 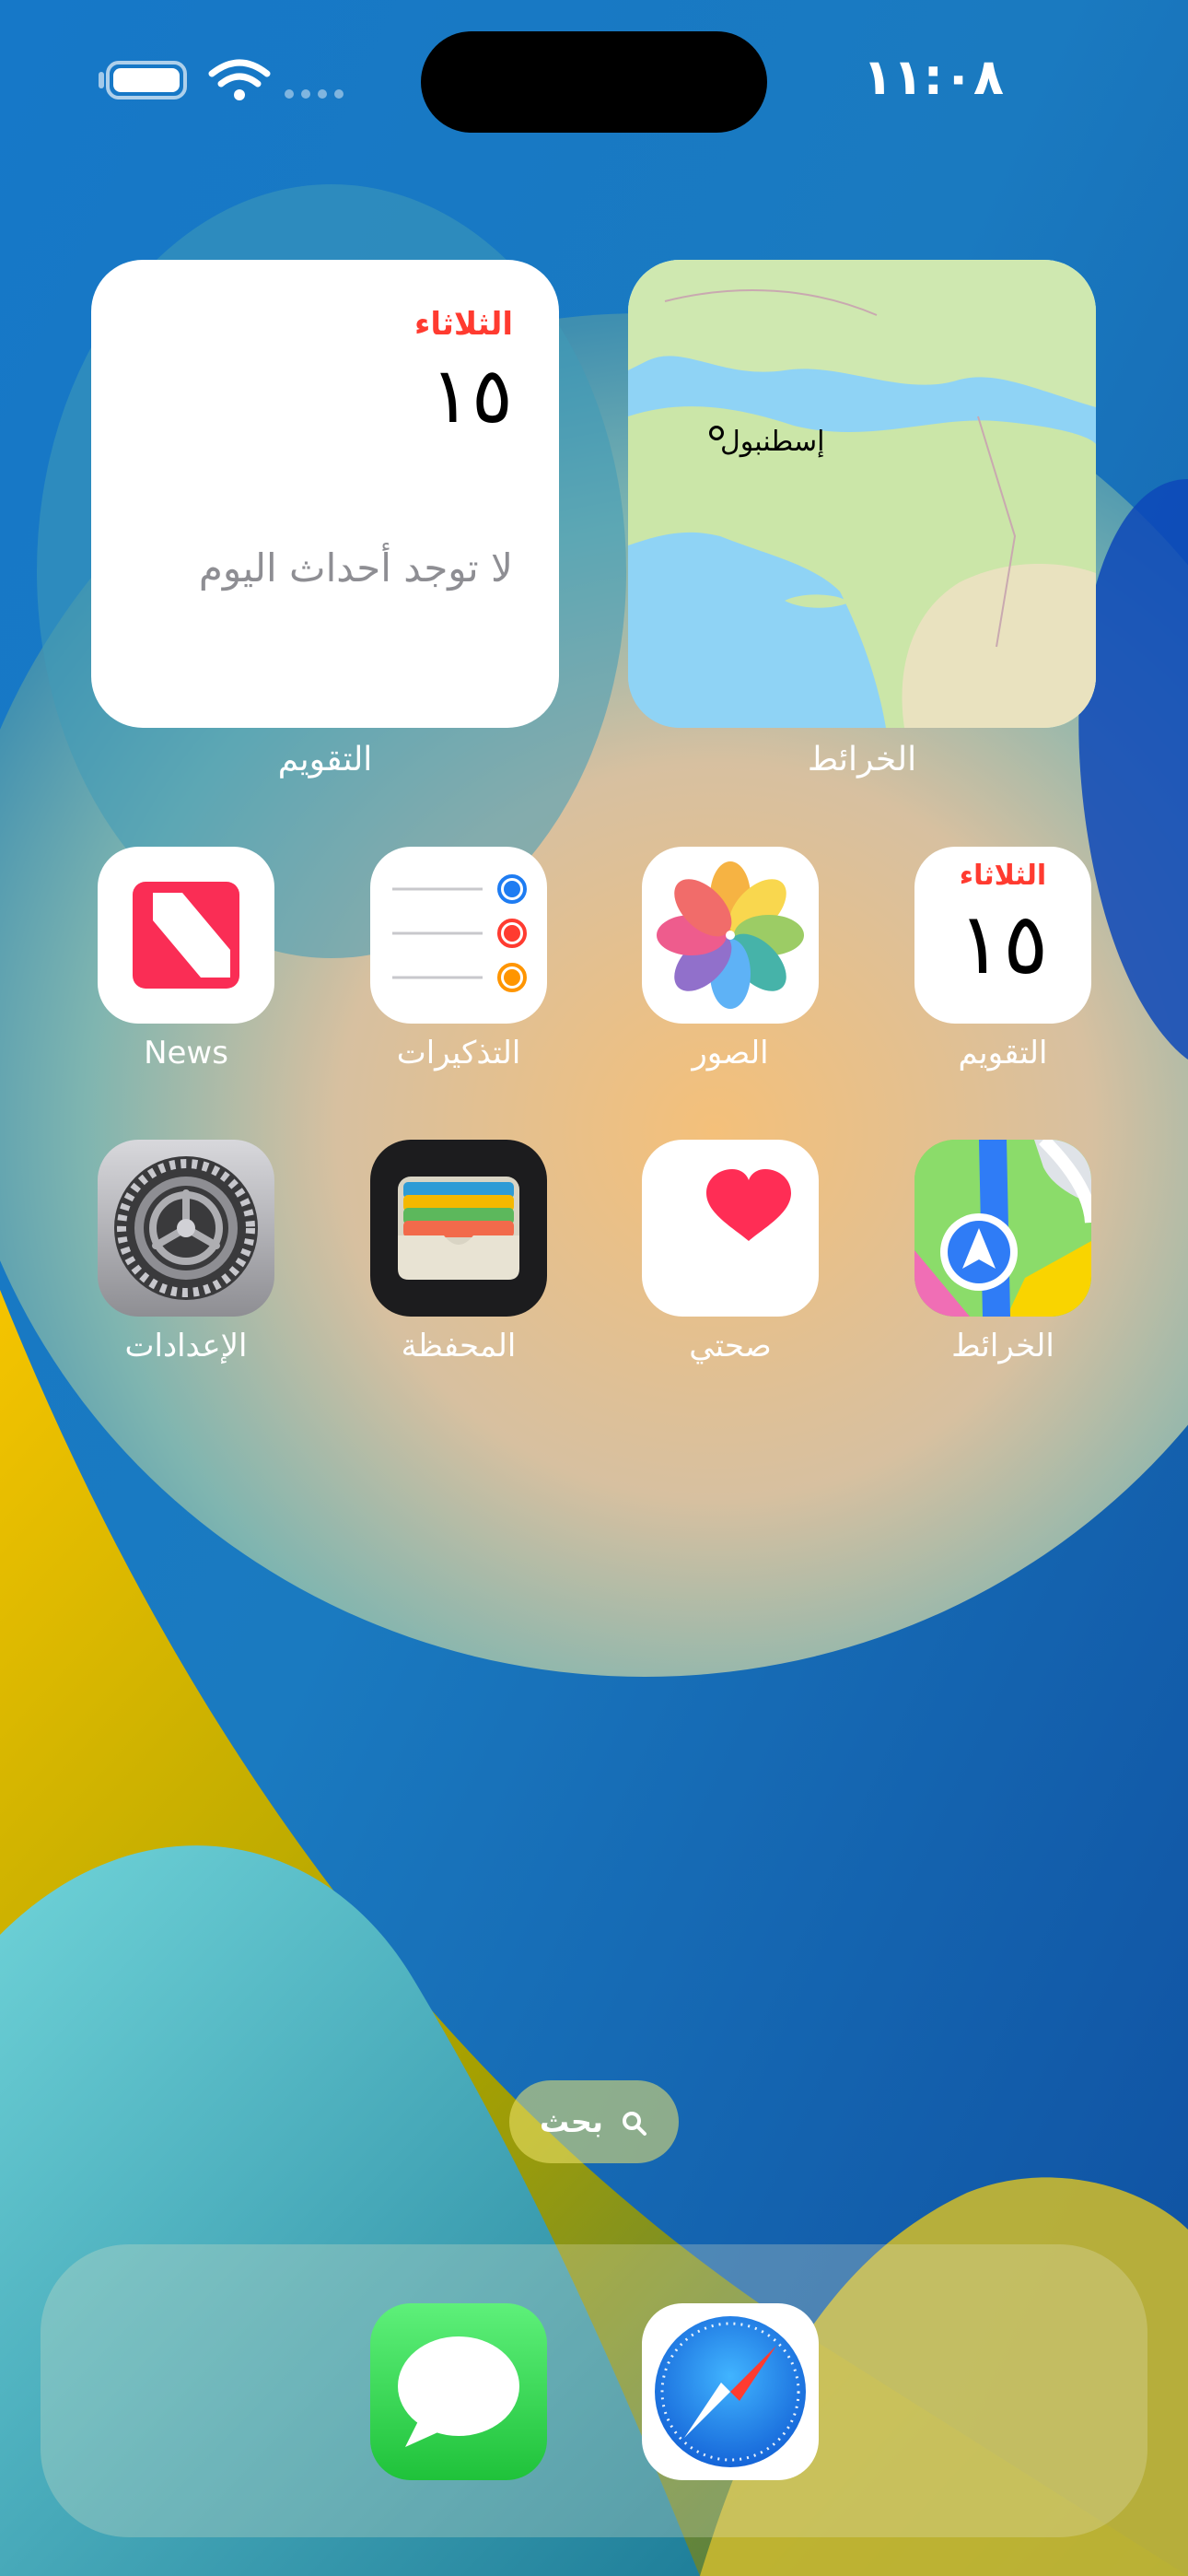 What do you see at coordinates (459, 1346) in the screenshot?
I see `app-label: المحفظة` at bounding box center [459, 1346].